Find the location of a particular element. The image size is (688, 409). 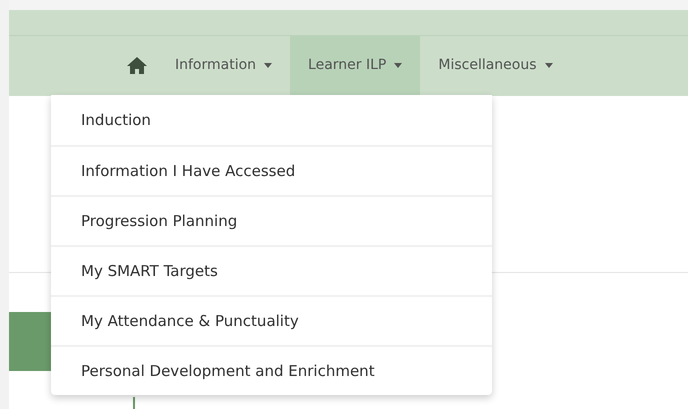

dropdown-item: Induction is located at coordinates (271, 119).